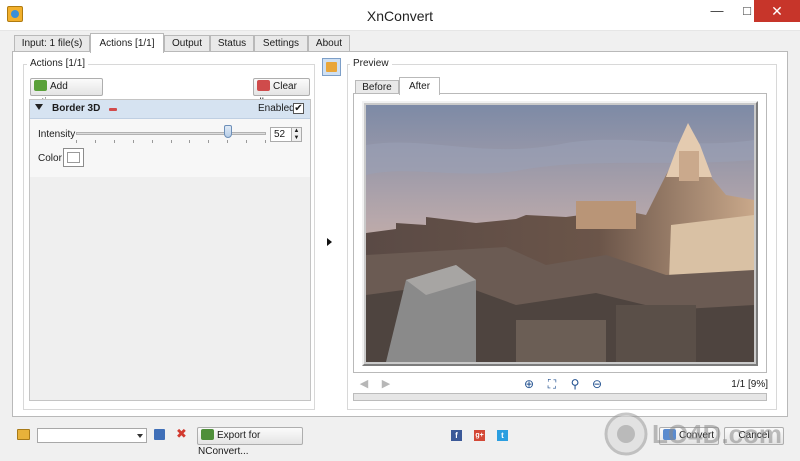 The height and width of the screenshot is (461, 800). Describe the element at coordinates (232, 43) in the screenshot. I see `tab-status: Status` at that location.